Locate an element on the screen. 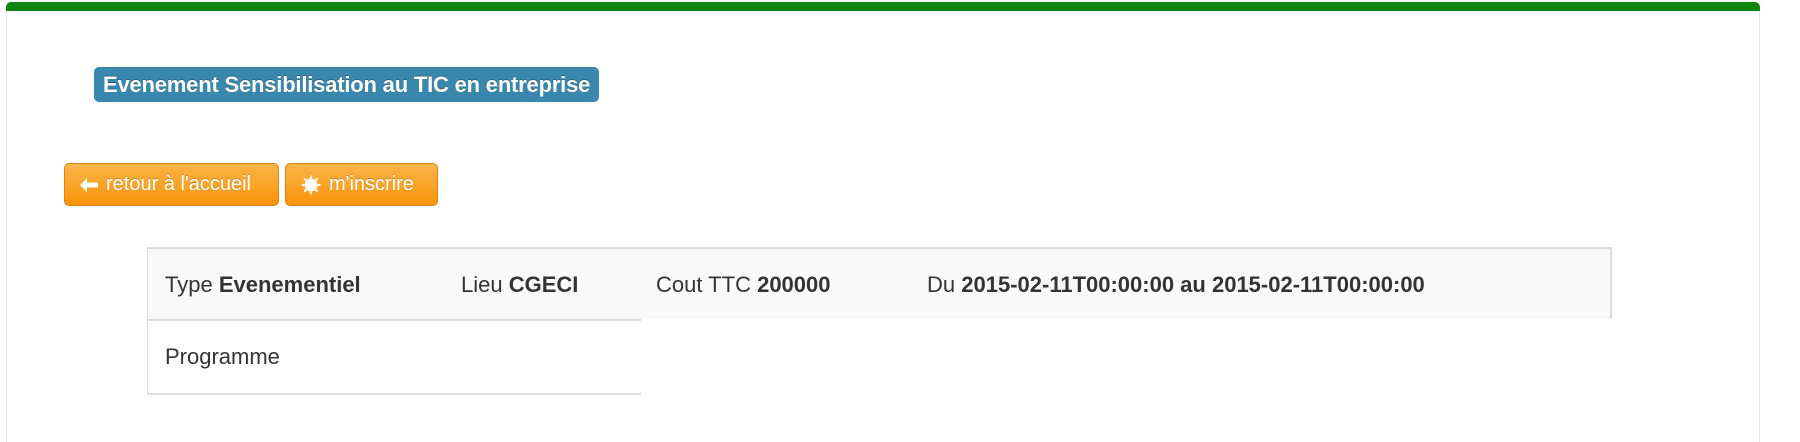 The image size is (1800, 442). register-button: m'inscrire is located at coordinates (361, 184).